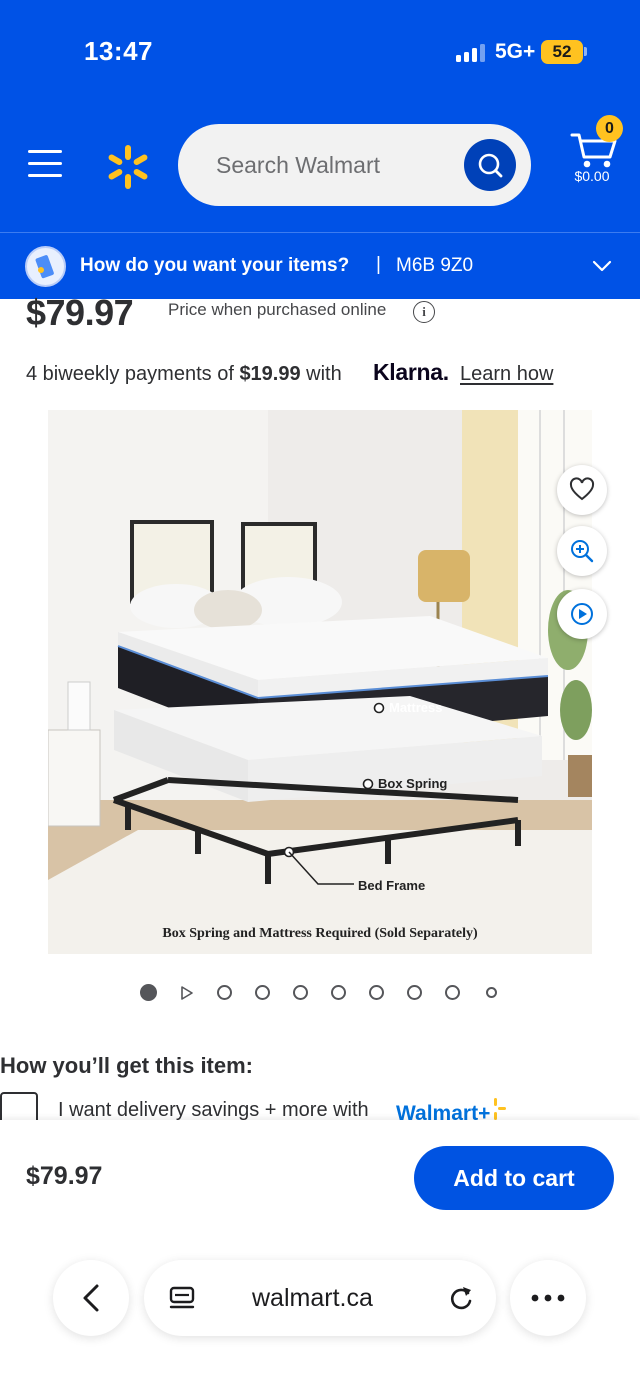 The image size is (640, 1391). I want to click on carousel-video-icon, so click(187, 993).